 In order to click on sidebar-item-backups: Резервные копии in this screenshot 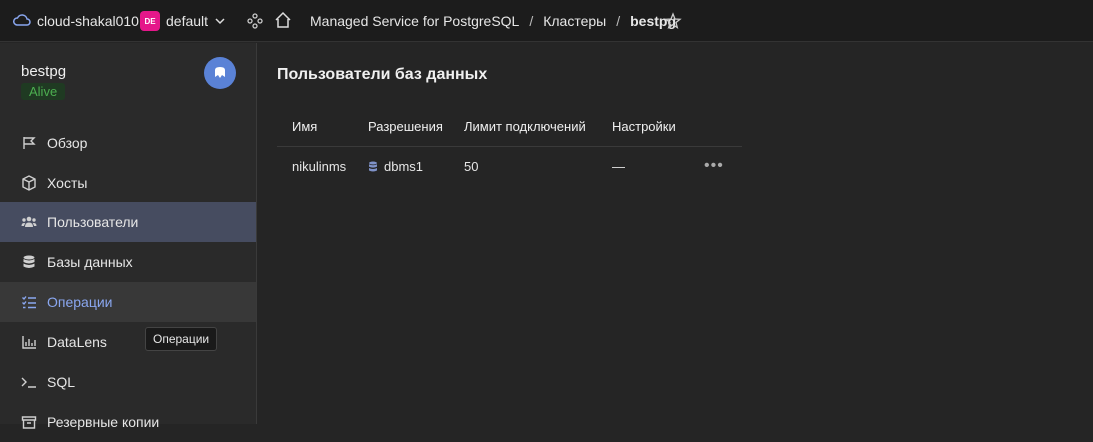, I will do `click(128, 422)`.